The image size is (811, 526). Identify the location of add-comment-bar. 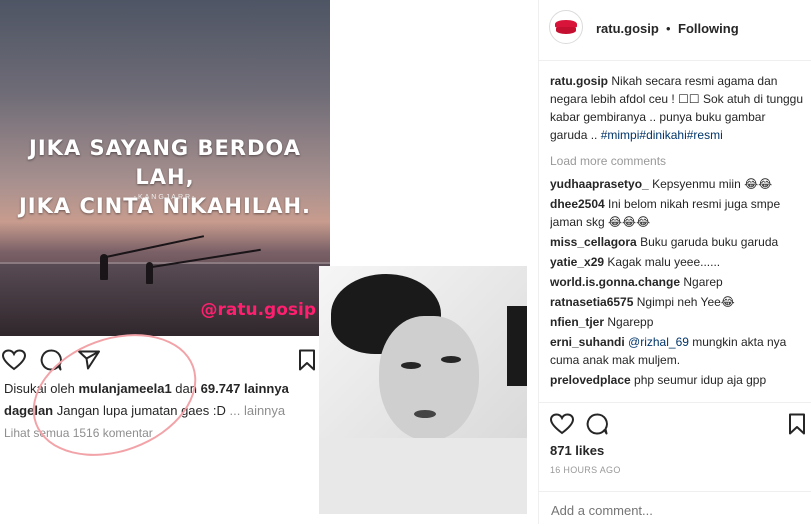
(675, 508).